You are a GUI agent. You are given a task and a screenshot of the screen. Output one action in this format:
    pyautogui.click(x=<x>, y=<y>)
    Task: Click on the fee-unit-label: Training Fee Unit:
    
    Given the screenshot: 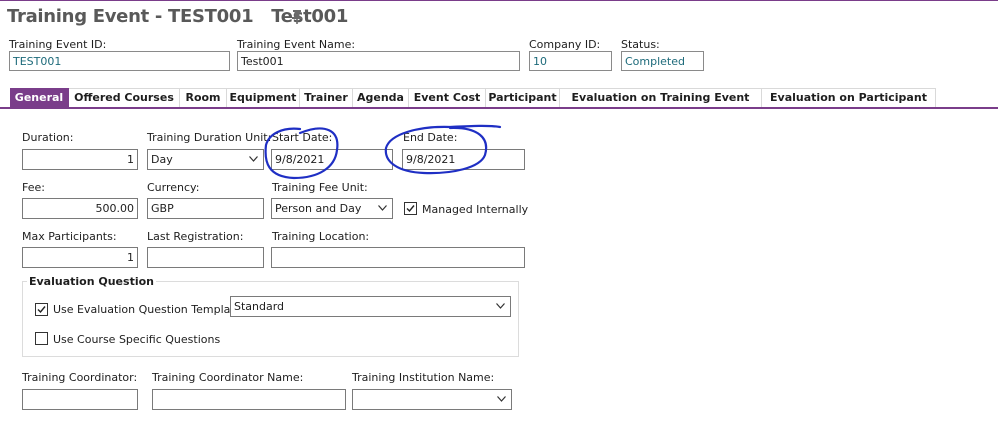 What is the action you would take?
    pyautogui.click(x=320, y=187)
    